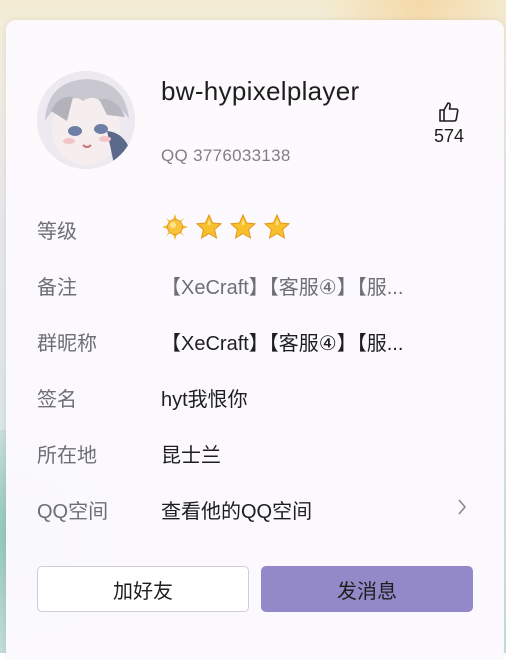  I want to click on like-count: 574, so click(449, 136).